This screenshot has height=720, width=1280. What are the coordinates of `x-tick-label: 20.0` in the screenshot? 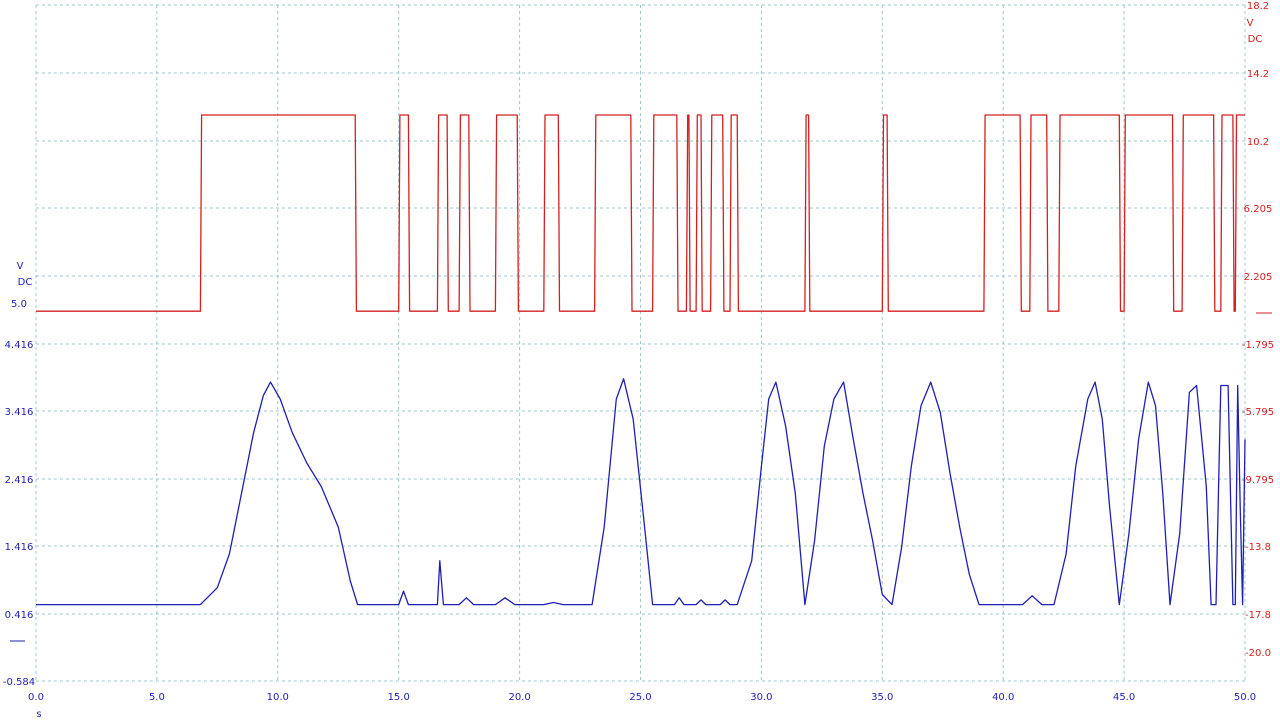 It's located at (519, 697).